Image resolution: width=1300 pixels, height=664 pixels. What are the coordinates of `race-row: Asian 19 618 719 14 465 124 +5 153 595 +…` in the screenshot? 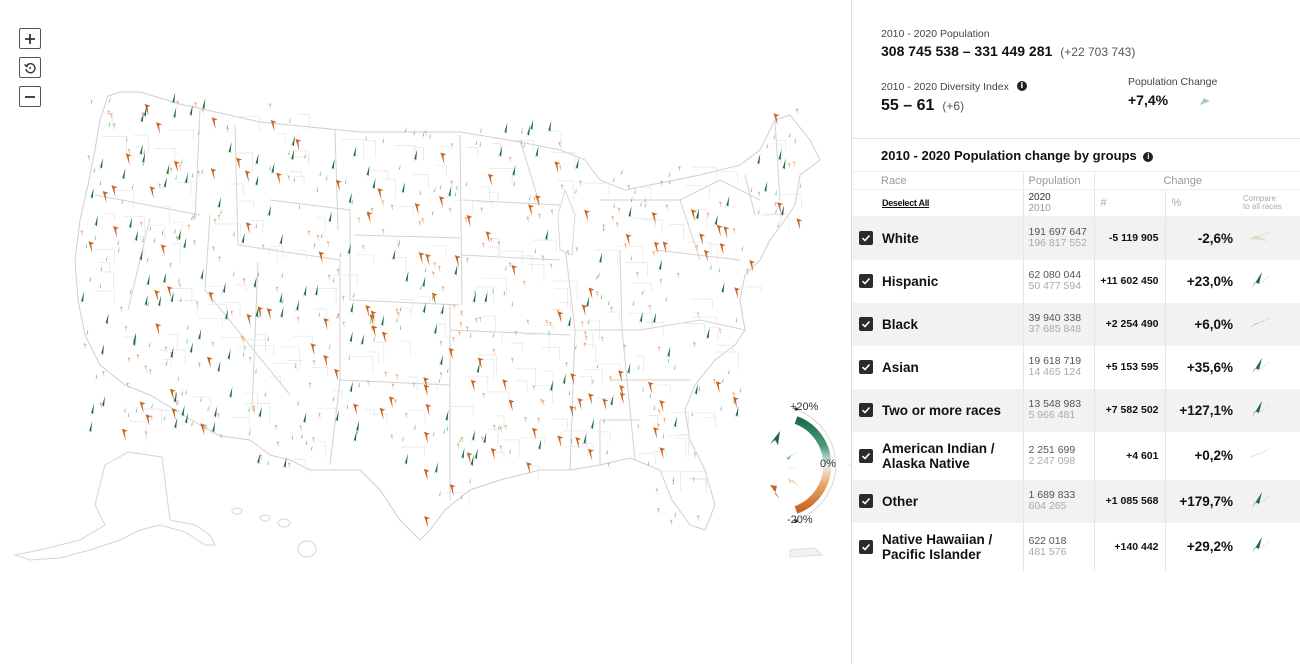 It's located at (1076, 367).